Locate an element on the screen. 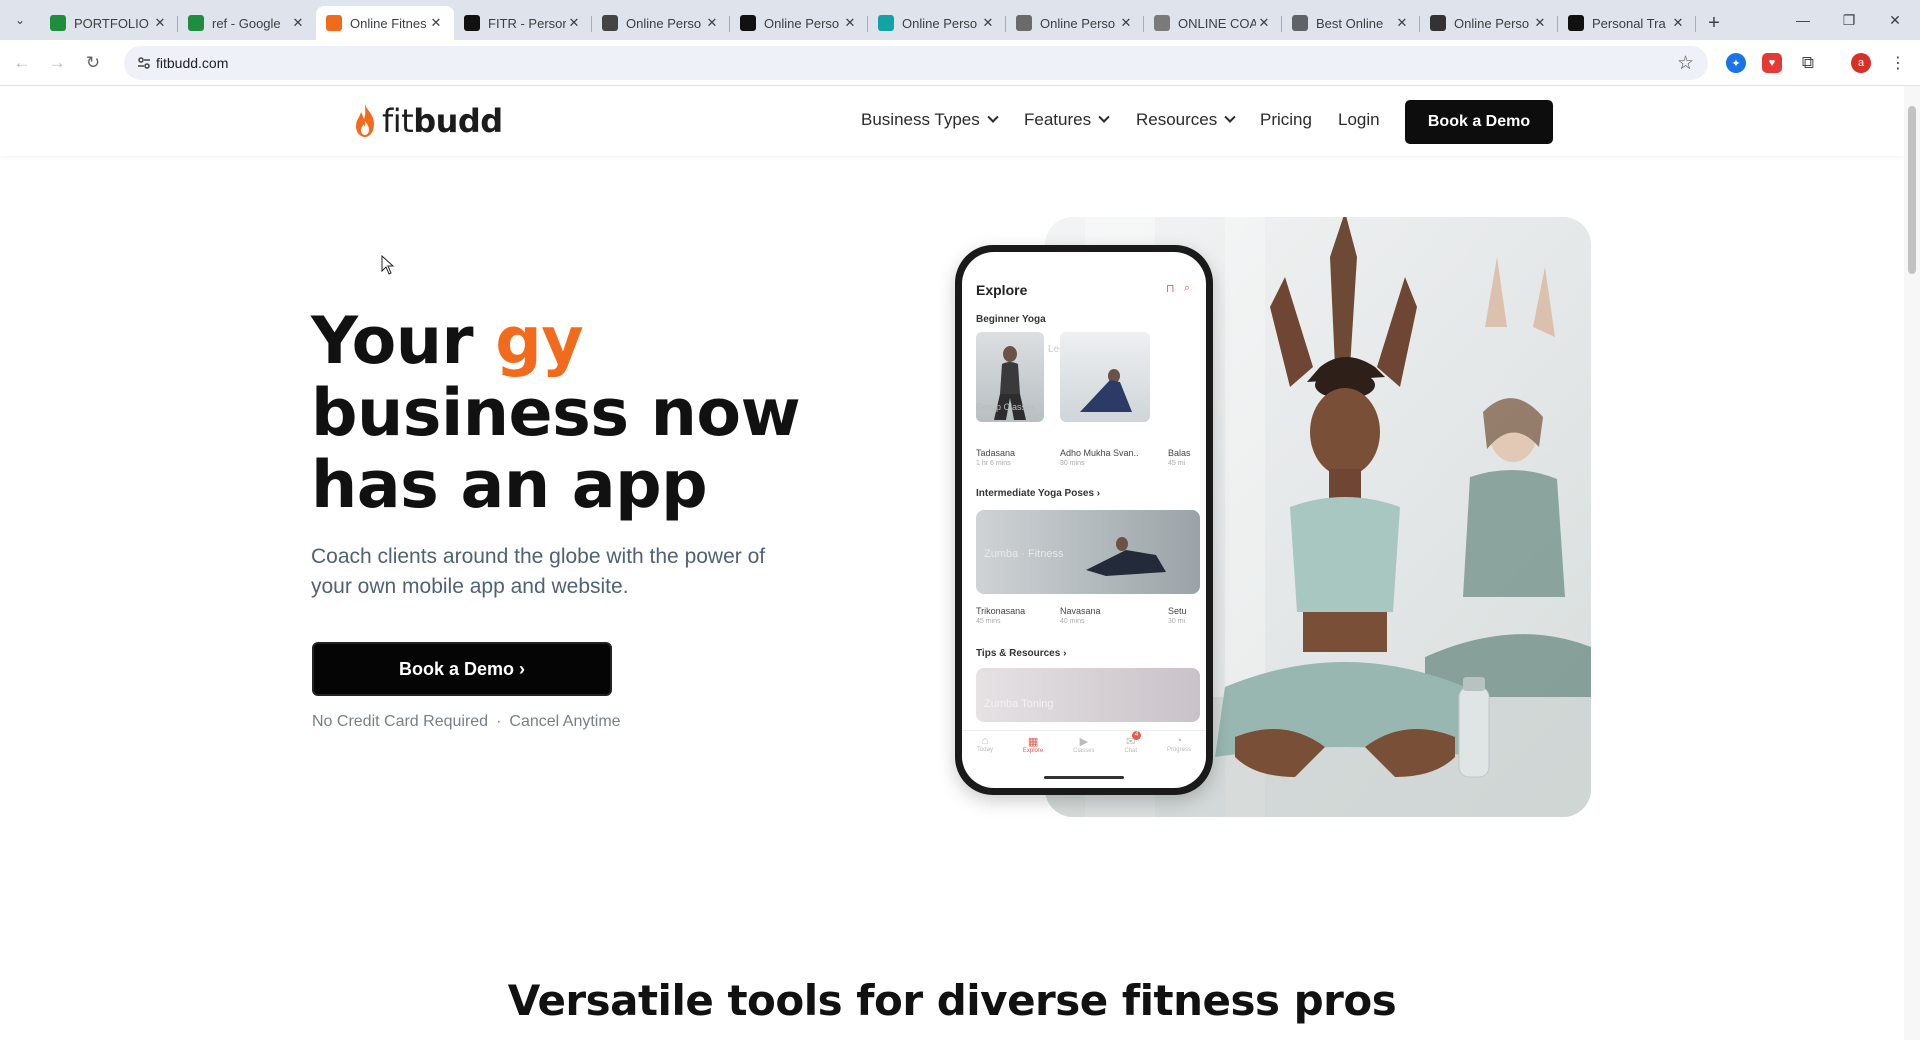  phone-faded-text: Zumba · Fitness is located at coordinates (1024, 554).